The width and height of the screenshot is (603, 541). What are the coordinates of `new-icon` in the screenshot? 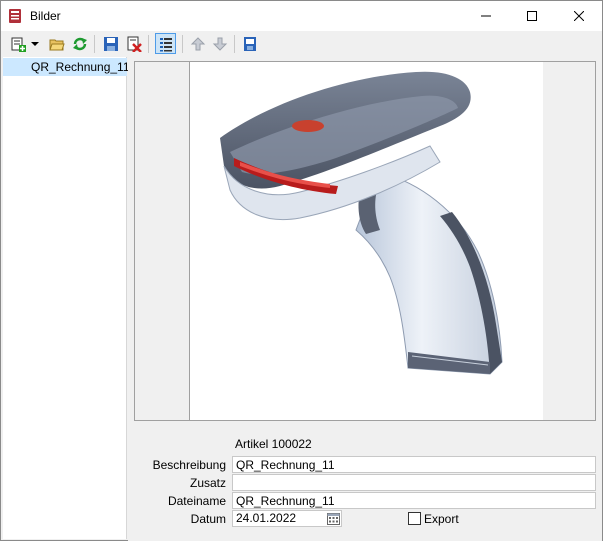 It's located at (18, 44).